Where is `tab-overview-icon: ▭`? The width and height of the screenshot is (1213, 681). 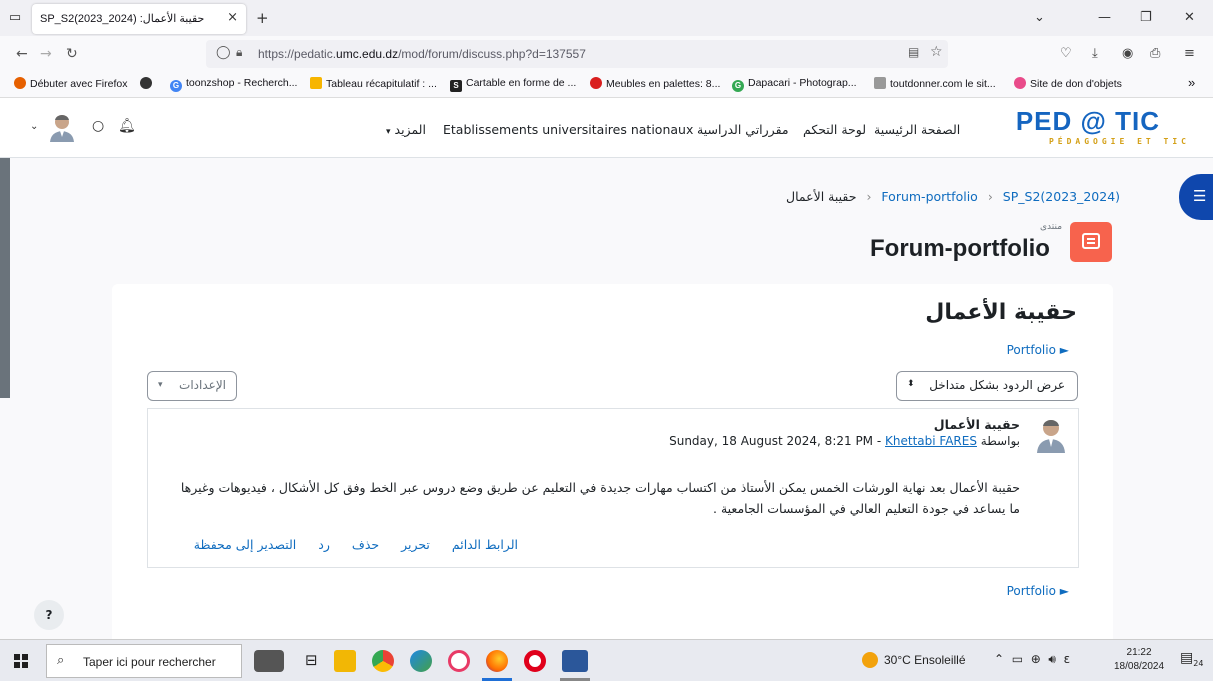 tab-overview-icon: ▭ is located at coordinates (15, 18).